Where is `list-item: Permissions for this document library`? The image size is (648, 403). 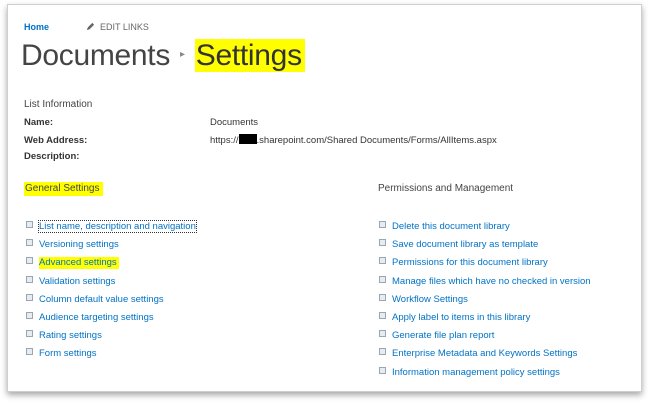 list-item: Permissions for this document library is located at coordinates (485, 266).